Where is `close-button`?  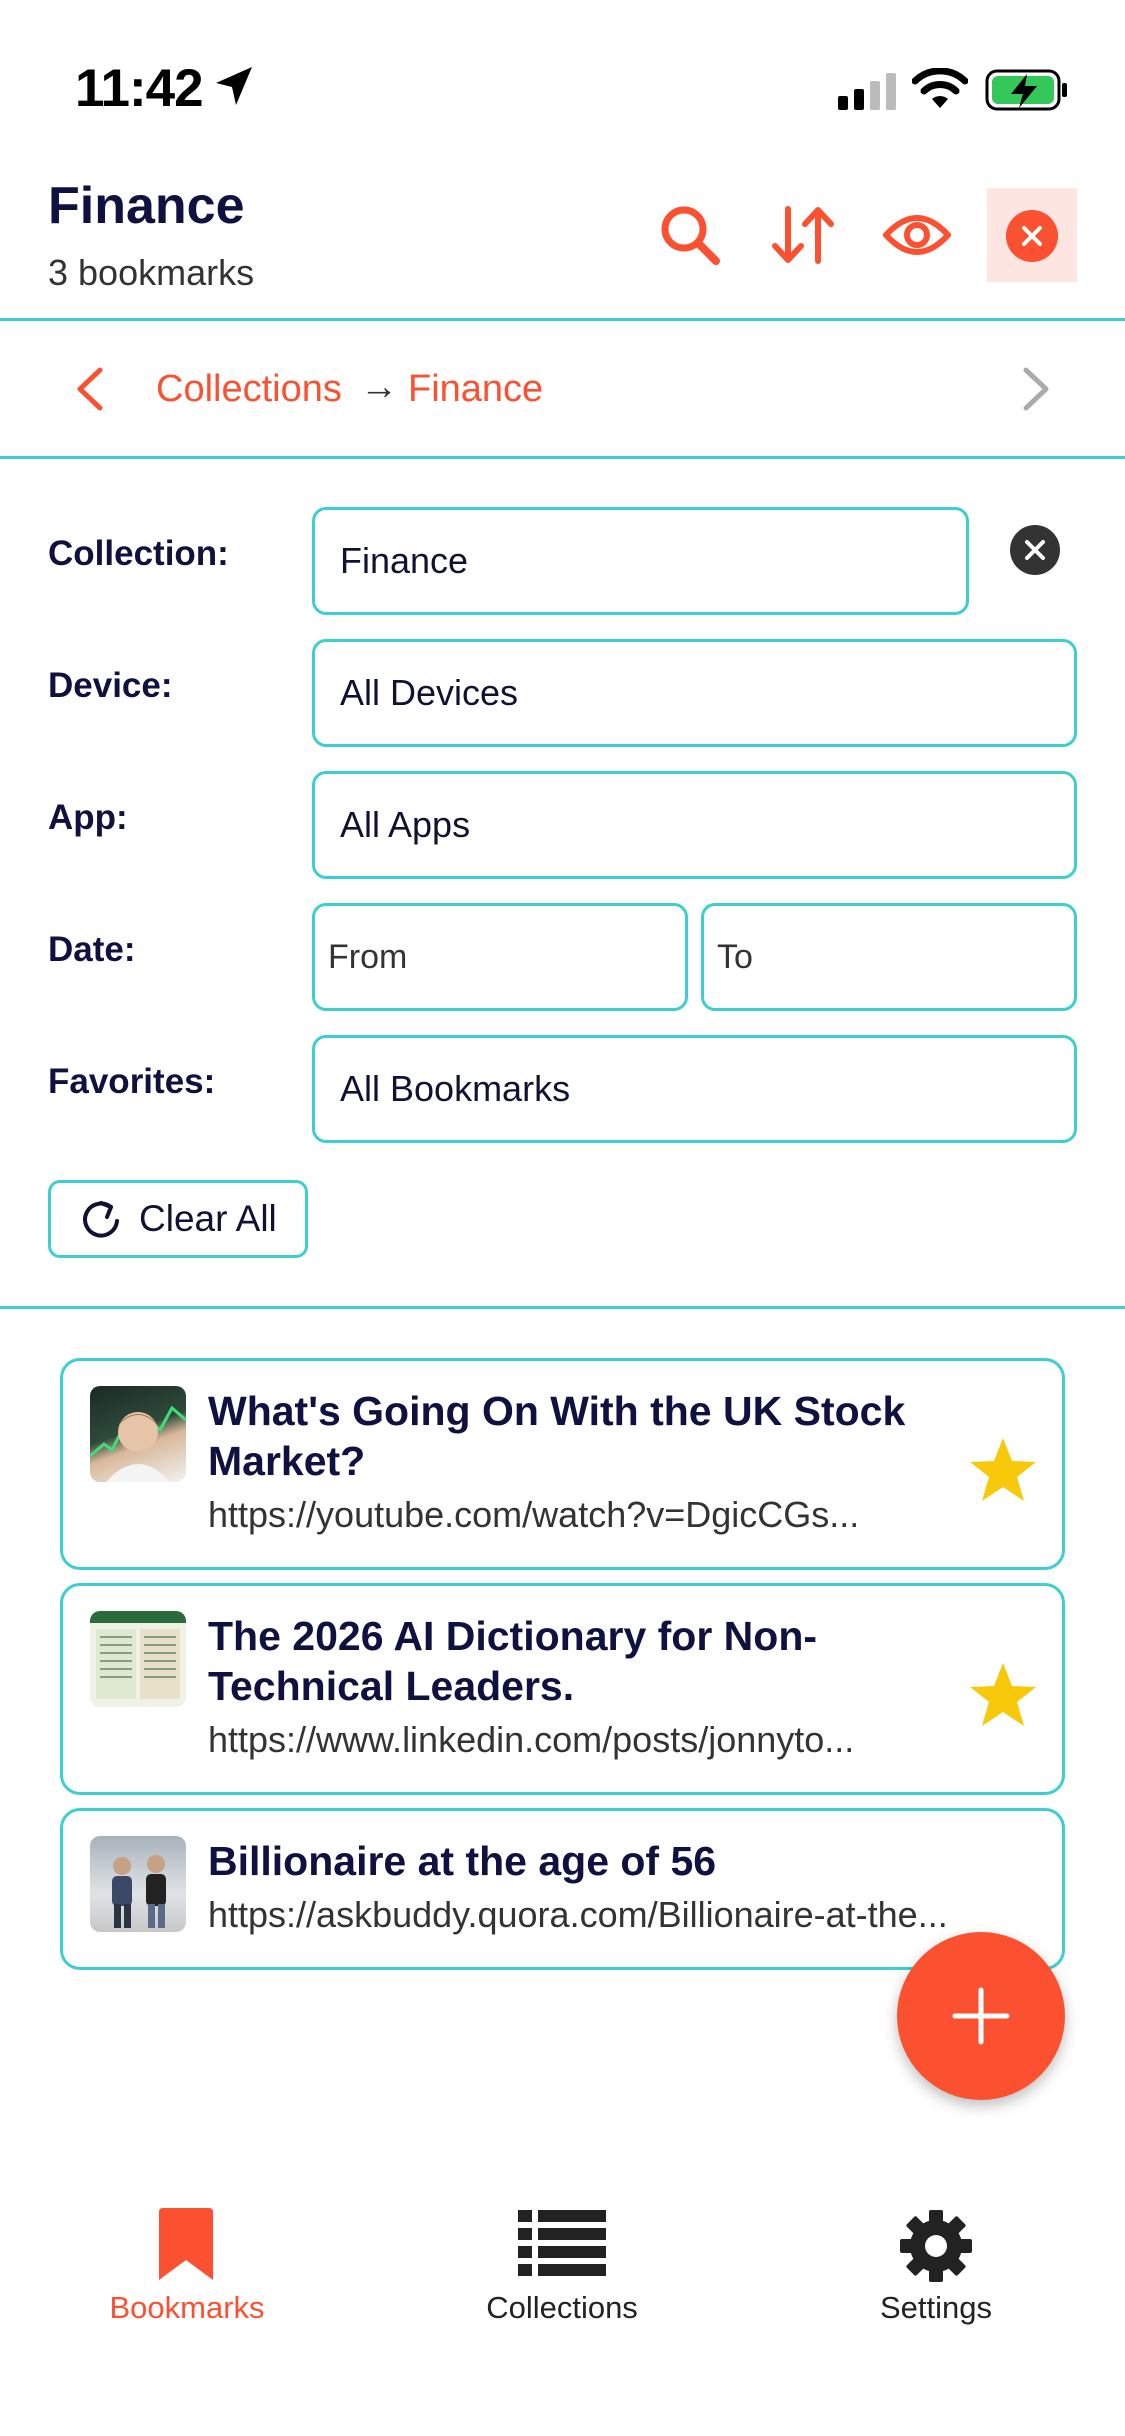 close-button is located at coordinates (1032, 235).